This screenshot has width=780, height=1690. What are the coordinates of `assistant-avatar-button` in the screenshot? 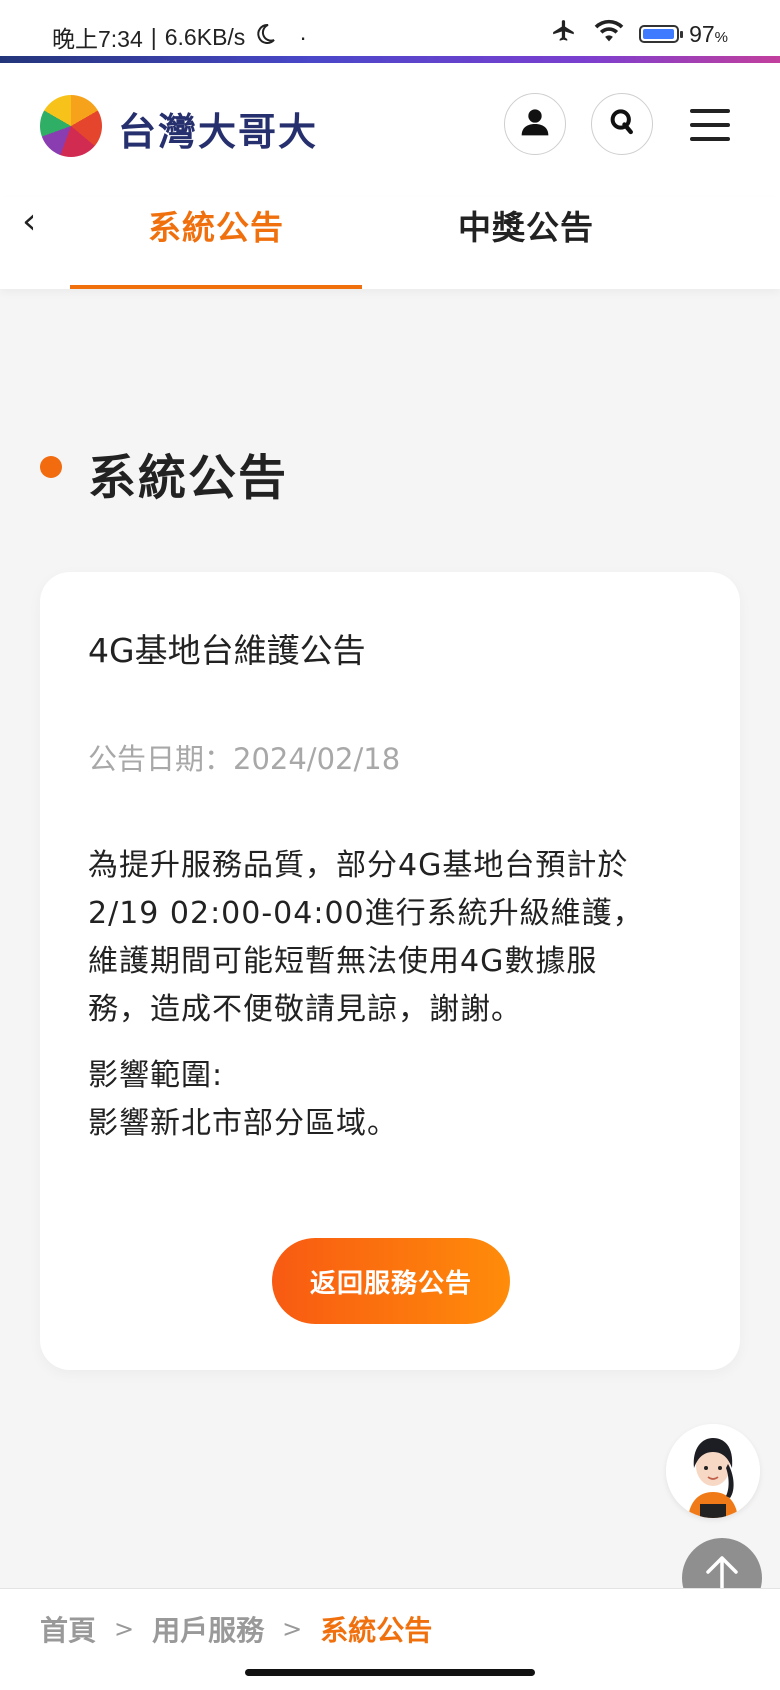 It's located at (713, 1471).